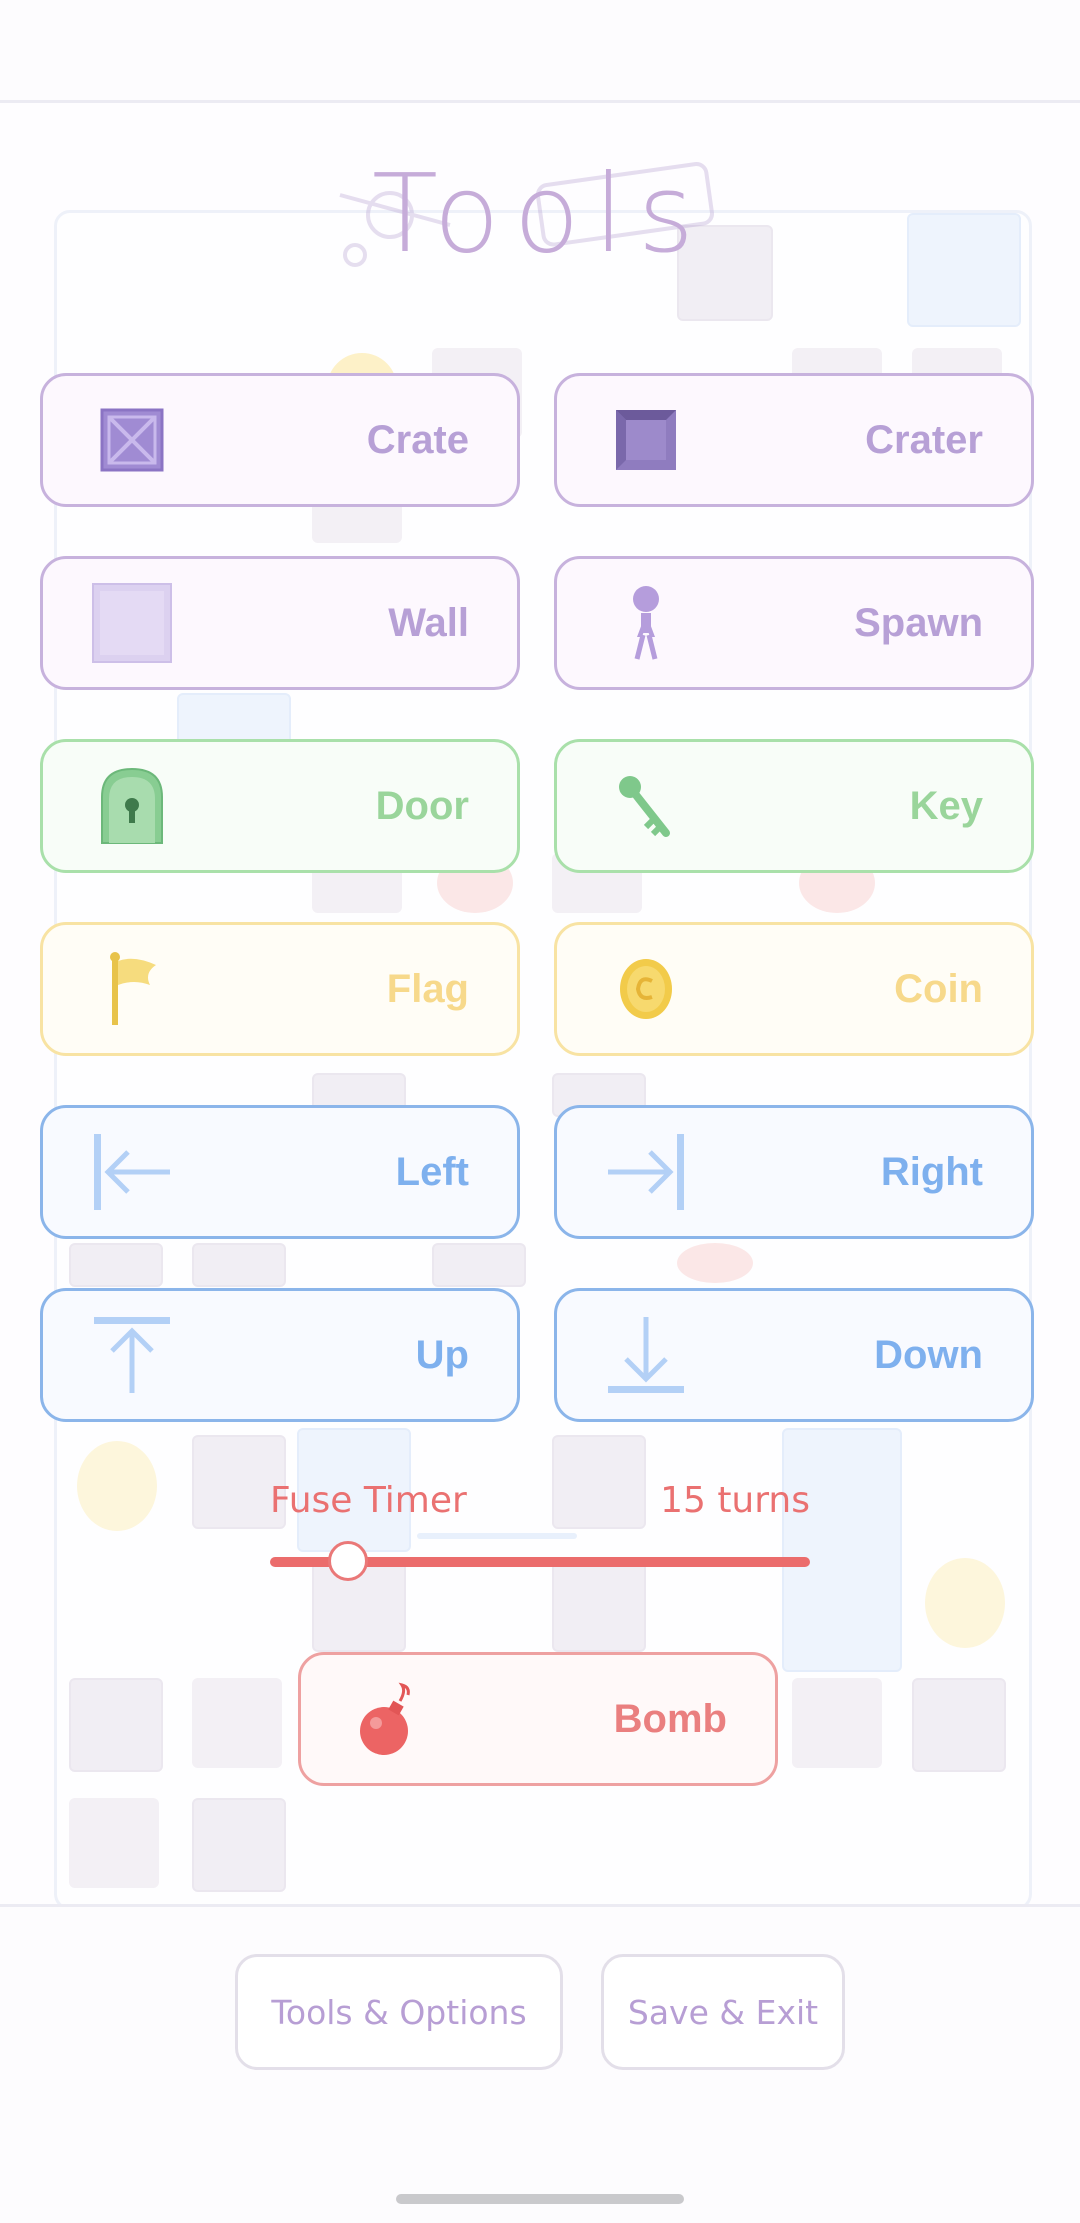 The height and width of the screenshot is (2223, 1080). Describe the element at coordinates (280, 440) in the screenshot. I see `tool-crate-button: Crate` at that location.